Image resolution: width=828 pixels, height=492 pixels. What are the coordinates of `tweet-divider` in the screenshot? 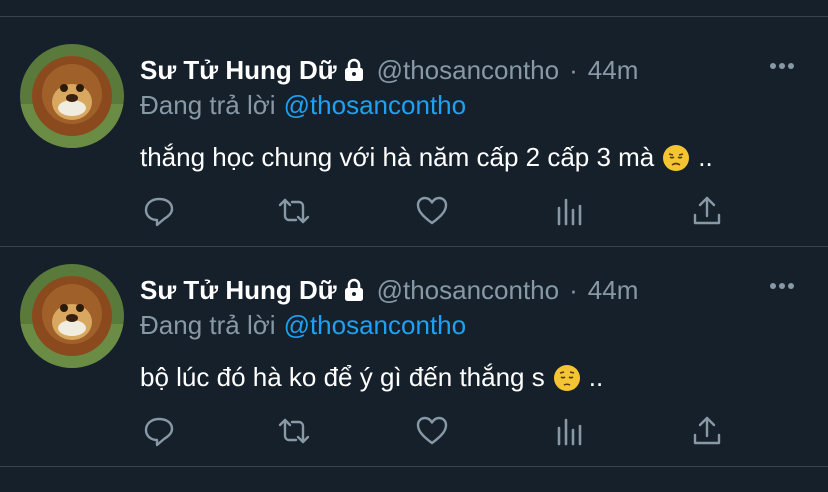 It's located at (414, 246).